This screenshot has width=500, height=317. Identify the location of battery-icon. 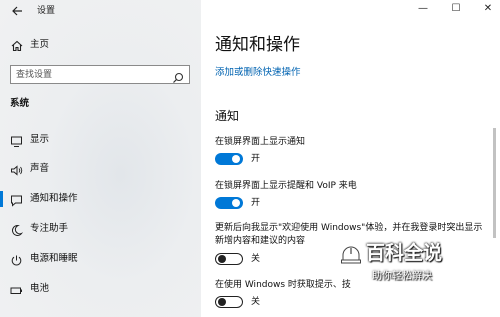
(16, 288).